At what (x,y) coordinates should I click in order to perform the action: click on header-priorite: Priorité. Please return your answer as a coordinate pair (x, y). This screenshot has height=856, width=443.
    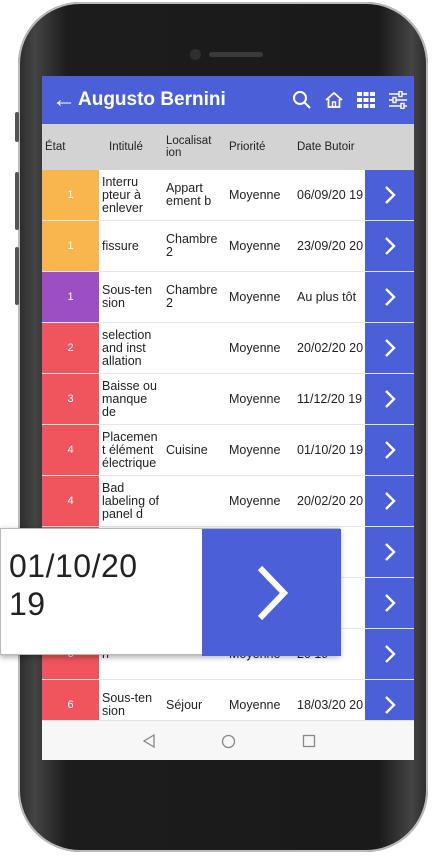
    Looking at the image, I should click on (261, 147).